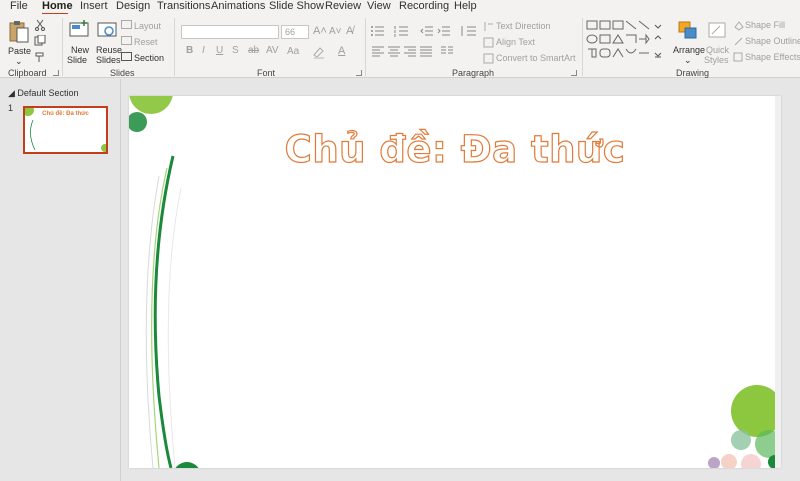 The width and height of the screenshot is (800, 481). What do you see at coordinates (717, 30) in the screenshot?
I see `quick-styles-icon` at bounding box center [717, 30].